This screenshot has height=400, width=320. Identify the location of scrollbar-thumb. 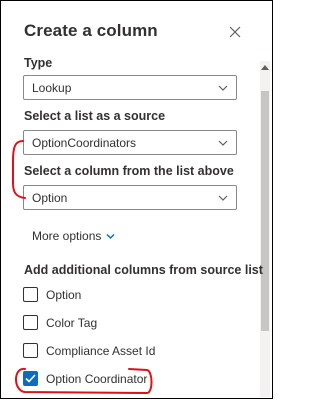
(265, 211).